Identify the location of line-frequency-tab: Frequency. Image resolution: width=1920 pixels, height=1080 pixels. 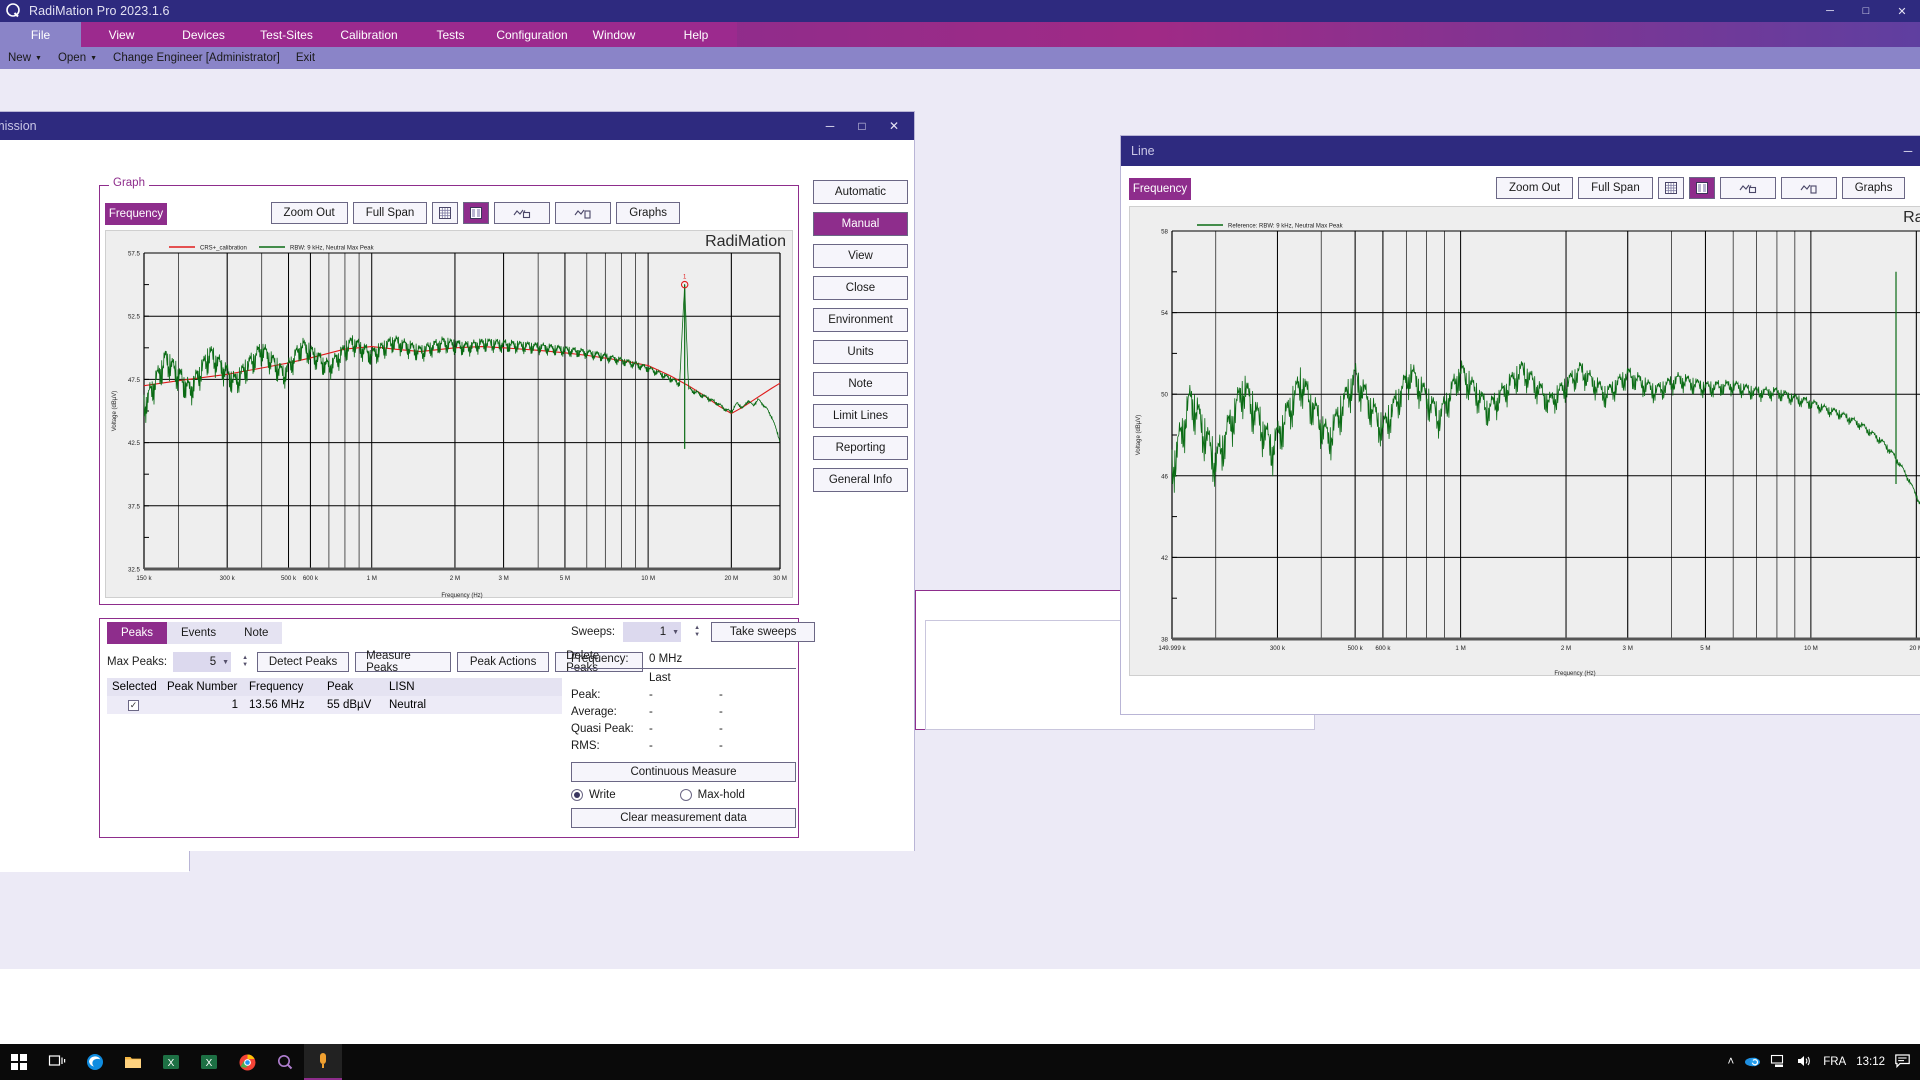
(1160, 189).